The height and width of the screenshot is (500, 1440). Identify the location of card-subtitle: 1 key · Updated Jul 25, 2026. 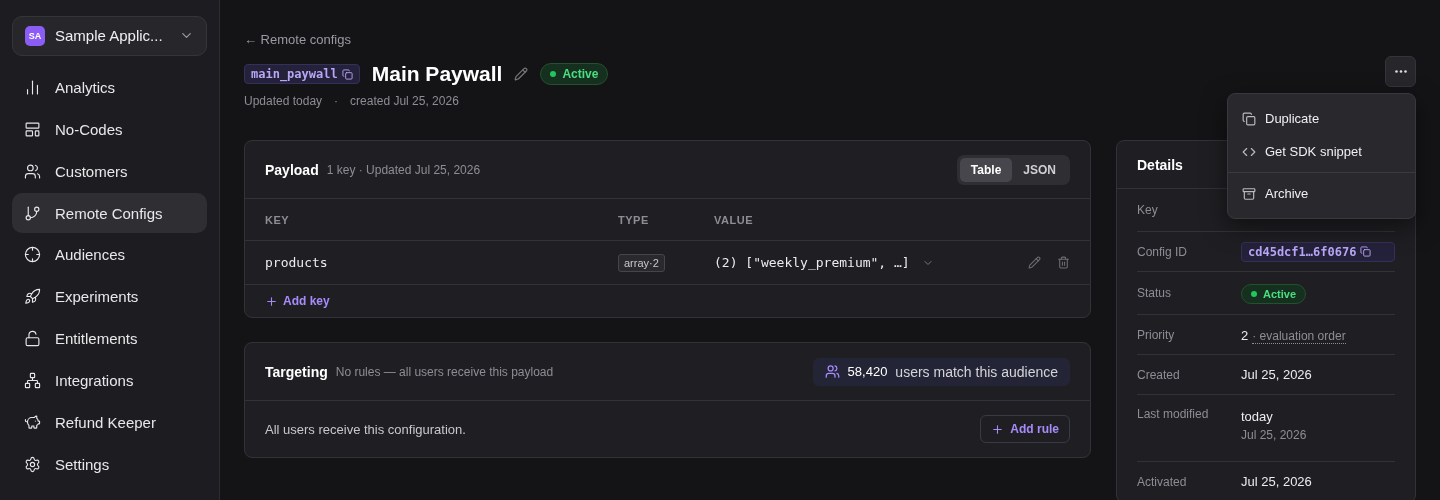
(404, 169).